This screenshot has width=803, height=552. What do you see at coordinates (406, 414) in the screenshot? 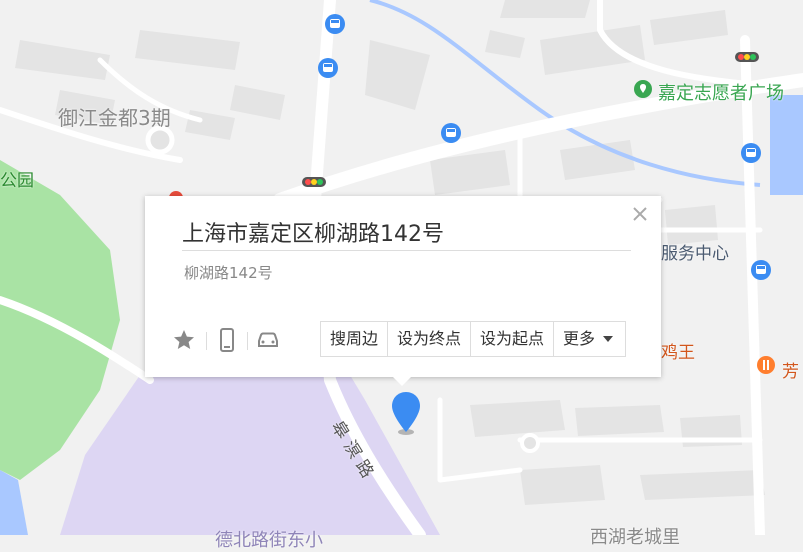
I see `location-pin-icon` at bounding box center [406, 414].